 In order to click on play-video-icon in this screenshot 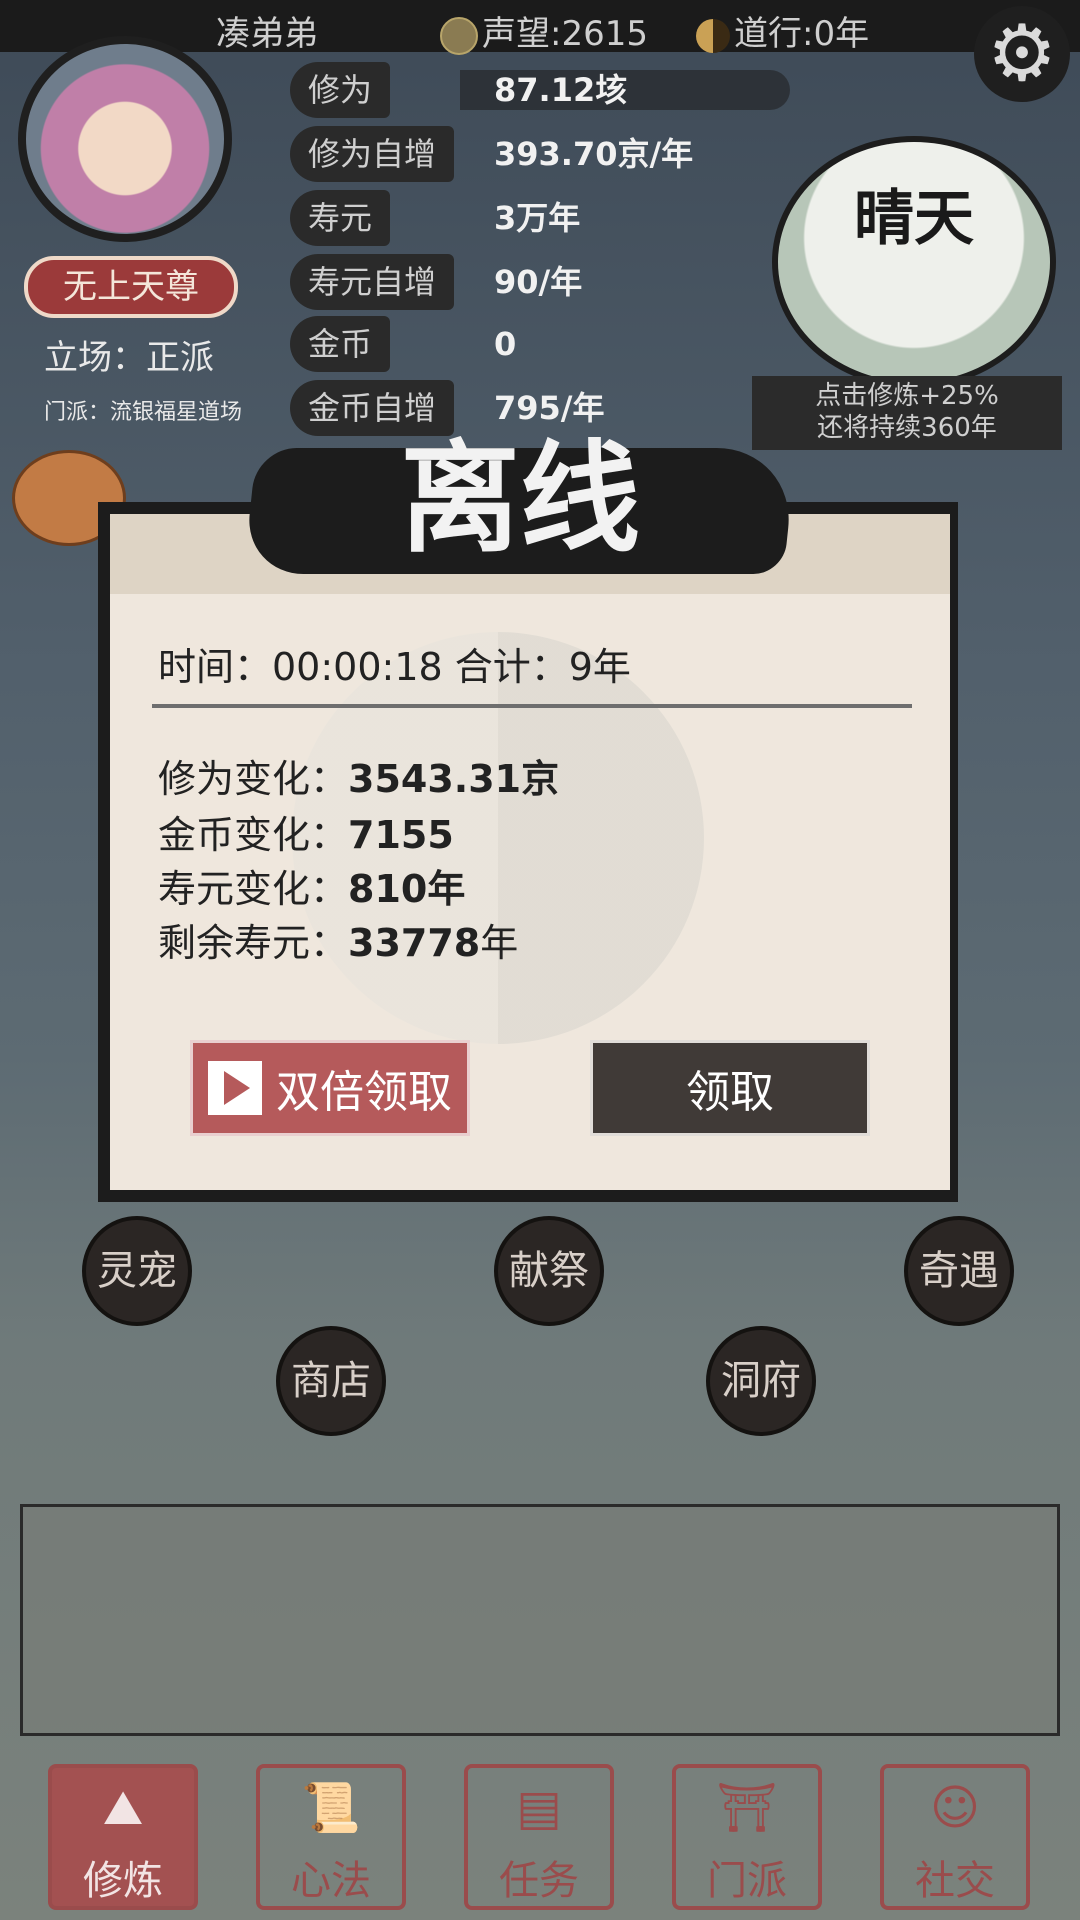, I will do `click(235, 1088)`.